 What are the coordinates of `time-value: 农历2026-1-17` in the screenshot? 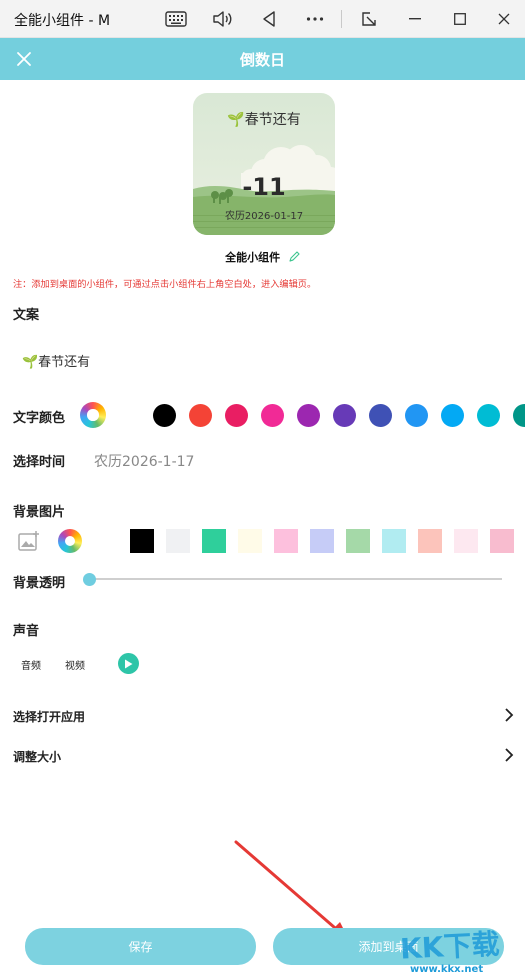 It's located at (144, 461).